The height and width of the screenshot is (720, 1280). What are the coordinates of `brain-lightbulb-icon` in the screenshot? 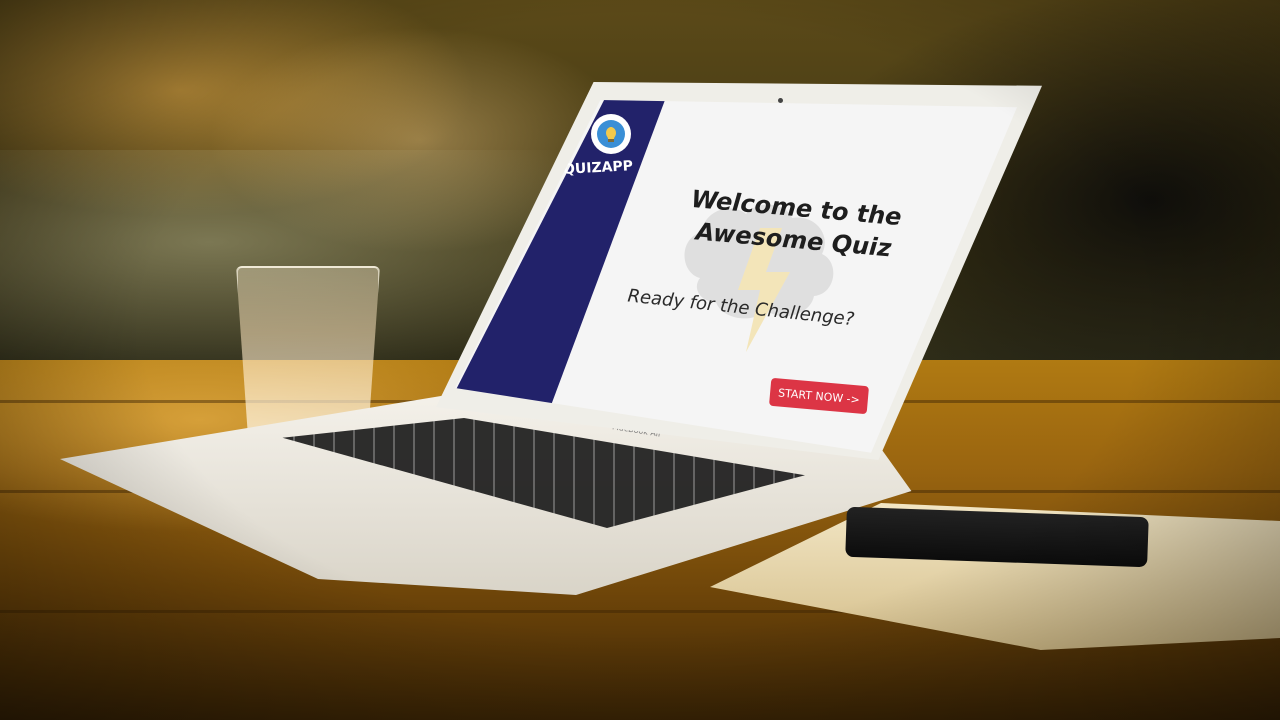 It's located at (611, 134).